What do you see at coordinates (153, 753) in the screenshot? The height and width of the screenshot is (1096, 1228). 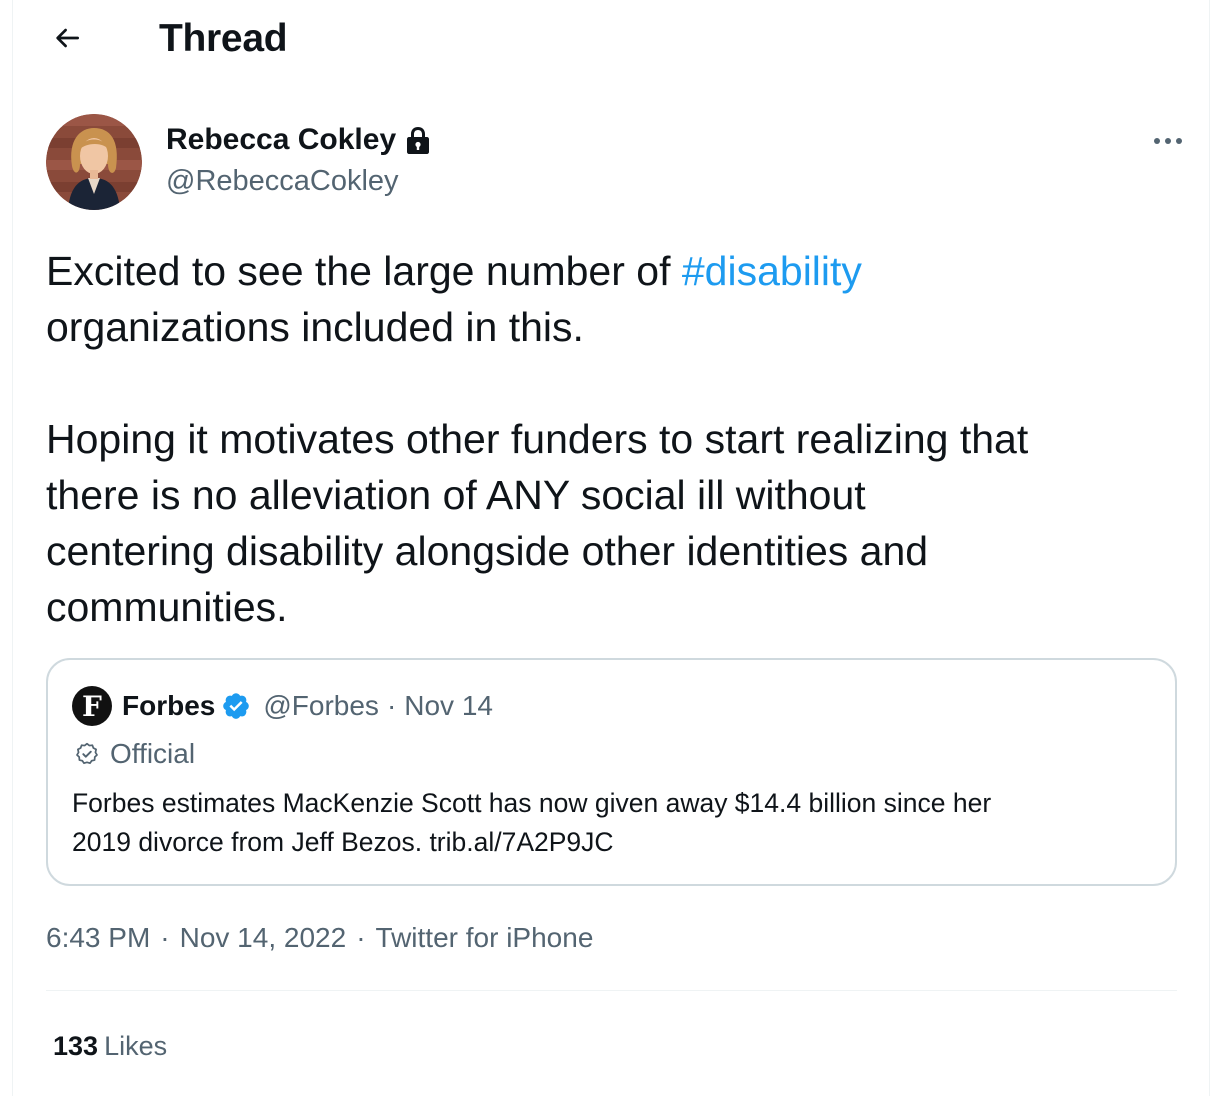 I see `official-label: Official` at bounding box center [153, 753].